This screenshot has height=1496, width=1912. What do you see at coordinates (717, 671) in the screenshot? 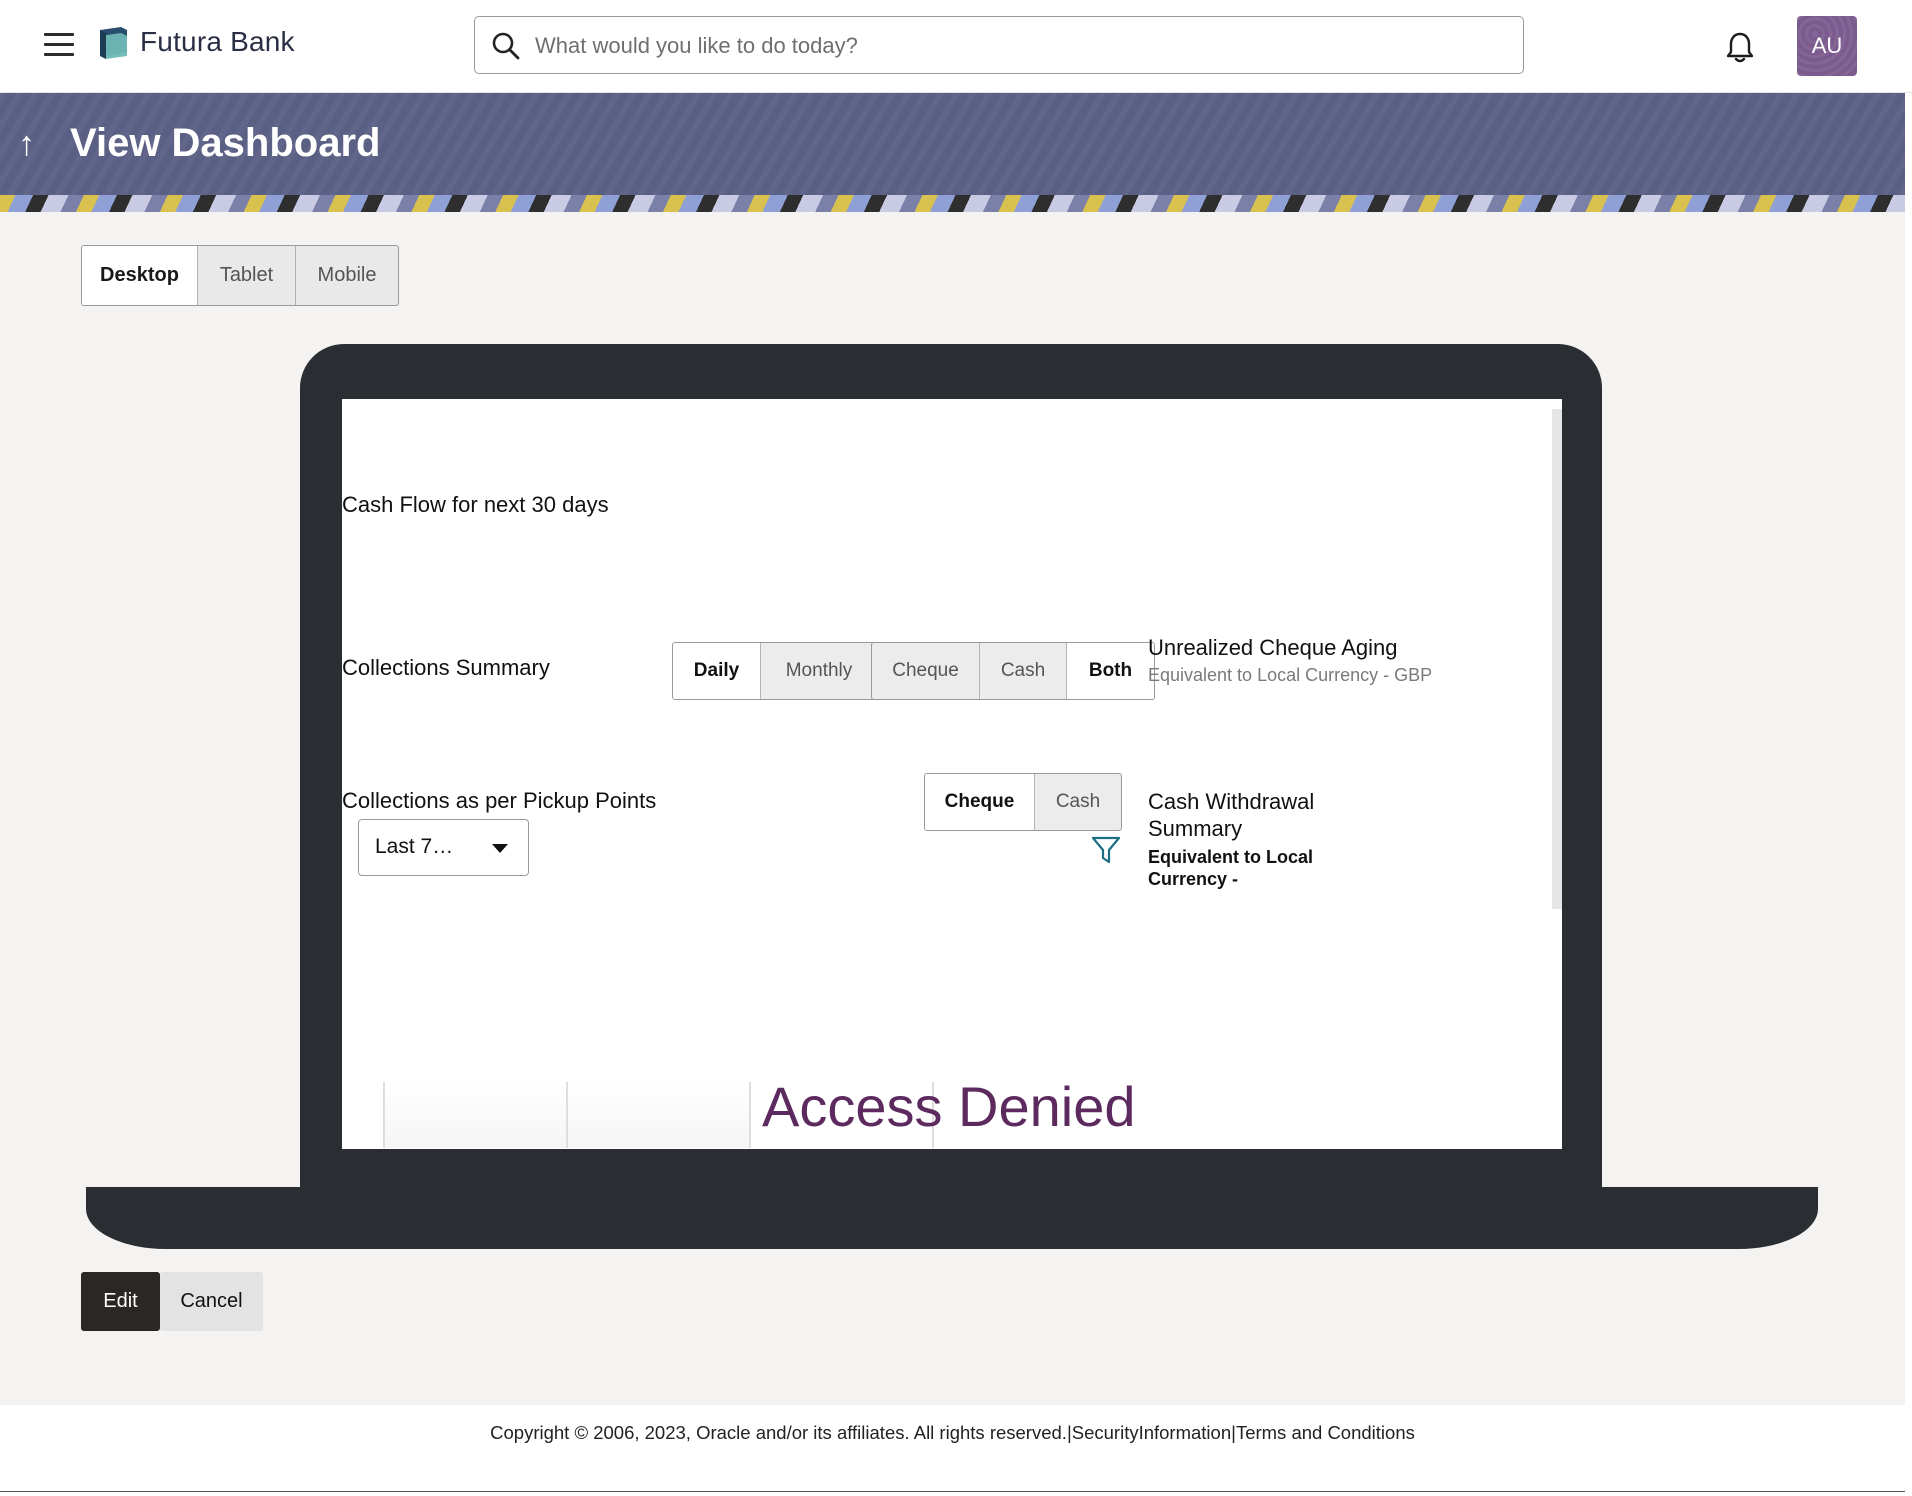
I see `period-option-daily: Daily` at bounding box center [717, 671].